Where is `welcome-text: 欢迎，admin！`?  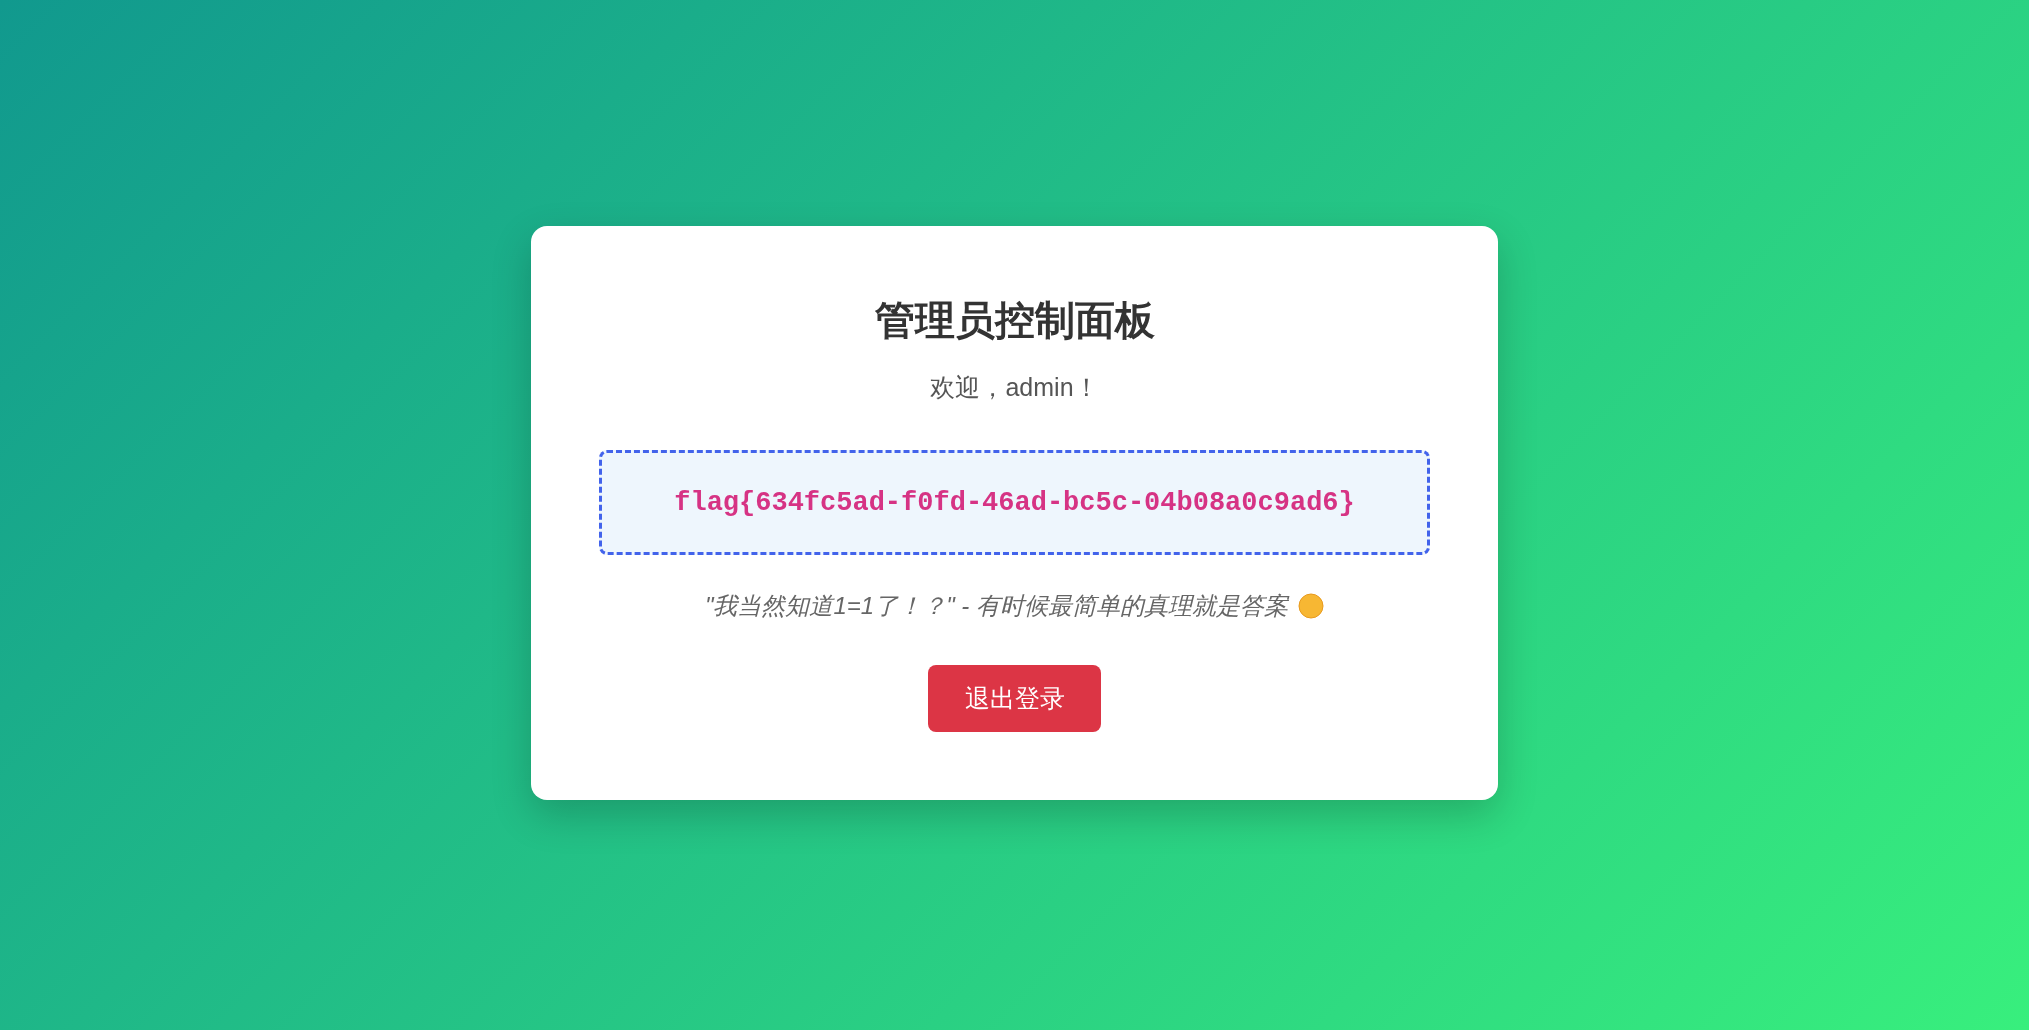 welcome-text: 欢迎，admin！ is located at coordinates (1014, 387).